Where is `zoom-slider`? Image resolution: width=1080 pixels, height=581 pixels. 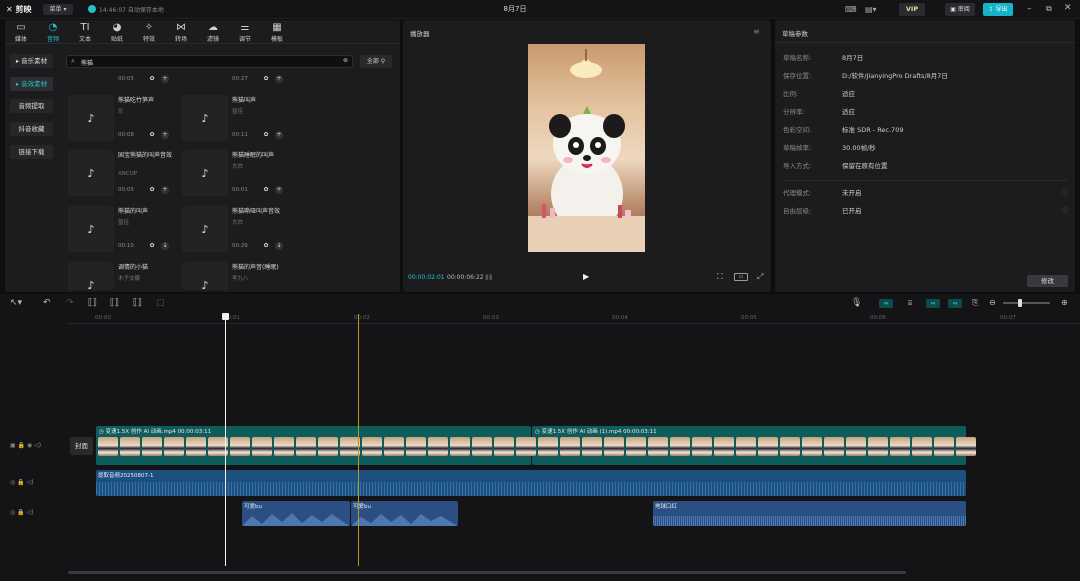
zoom-slider is located at coordinates (1026, 303).